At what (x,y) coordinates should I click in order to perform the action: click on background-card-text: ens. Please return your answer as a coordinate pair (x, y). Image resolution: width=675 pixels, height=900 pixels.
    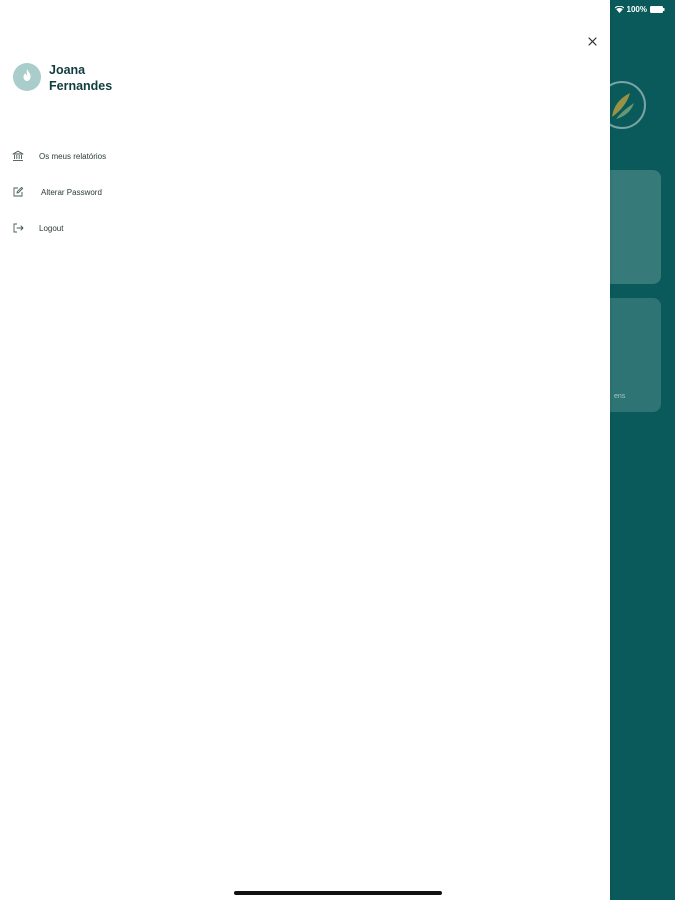
    Looking at the image, I should click on (620, 396).